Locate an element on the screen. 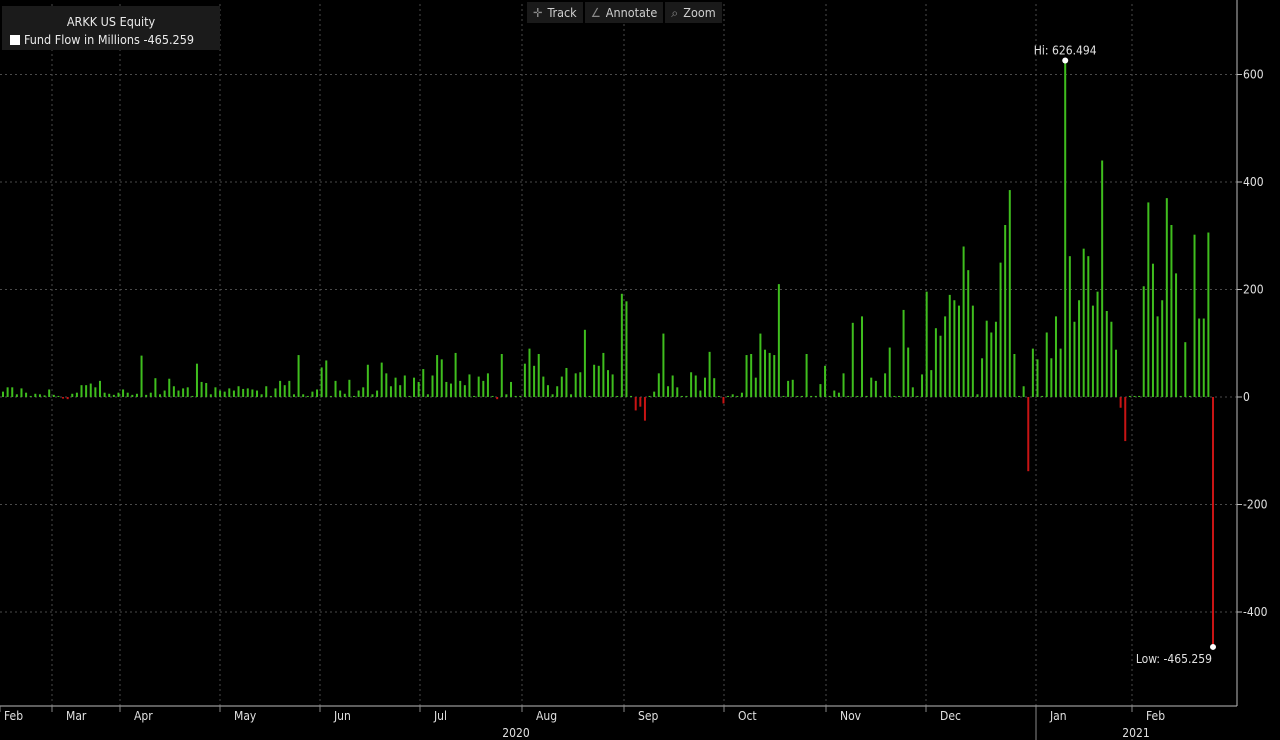  year-label: 2021 is located at coordinates (1135, 733).